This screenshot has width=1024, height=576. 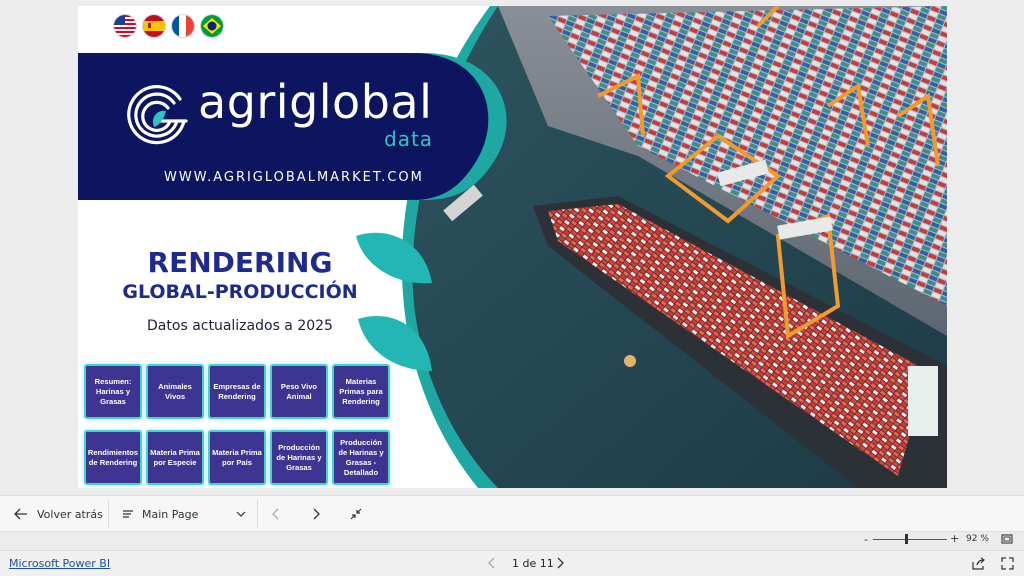 I want to click on chevron-left-icon, so click(x=275, y=514).